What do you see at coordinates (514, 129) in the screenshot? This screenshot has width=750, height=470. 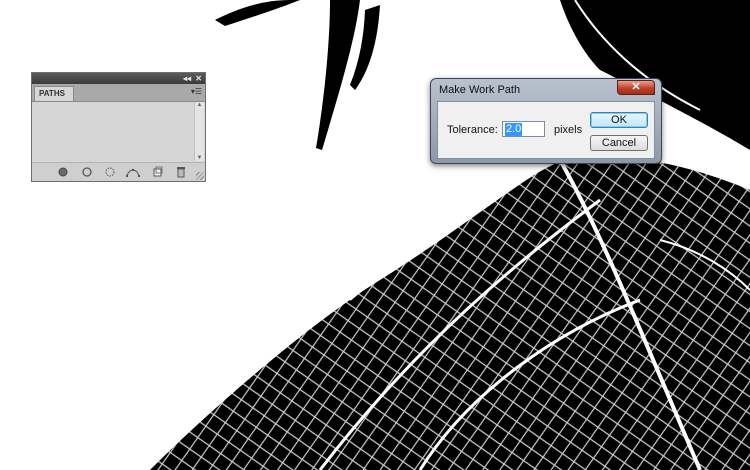 I see `tolerance-value: 2.0` at bounding box center [514, 129].